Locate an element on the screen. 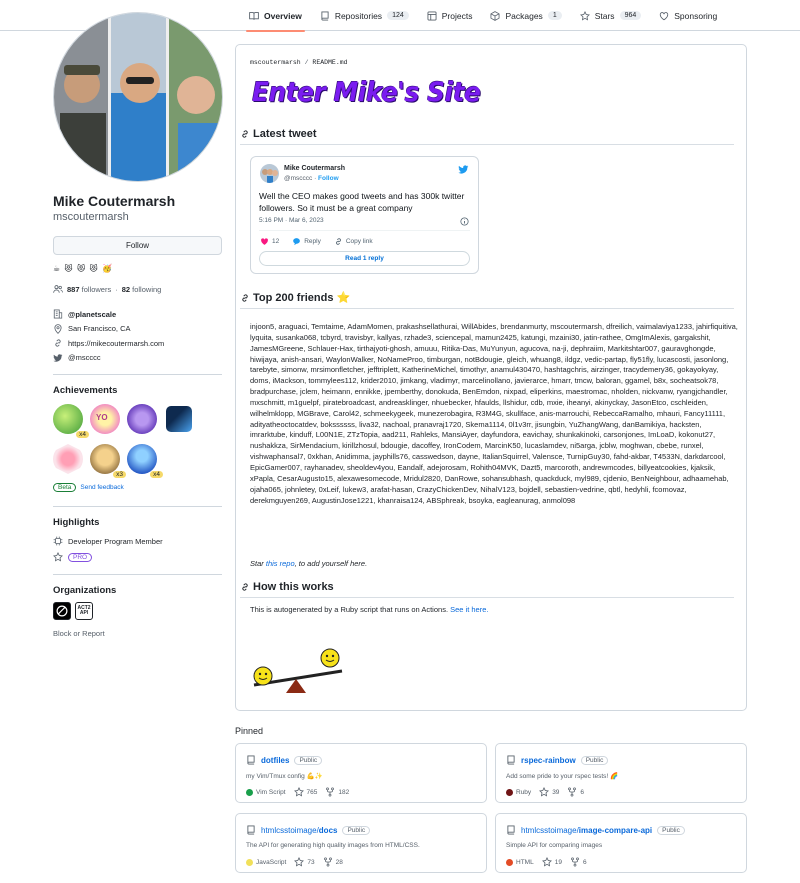 Image resolution: width=800 pixels, height=883 pixels. heading-text: How this works is located at coordinates (293, 587).